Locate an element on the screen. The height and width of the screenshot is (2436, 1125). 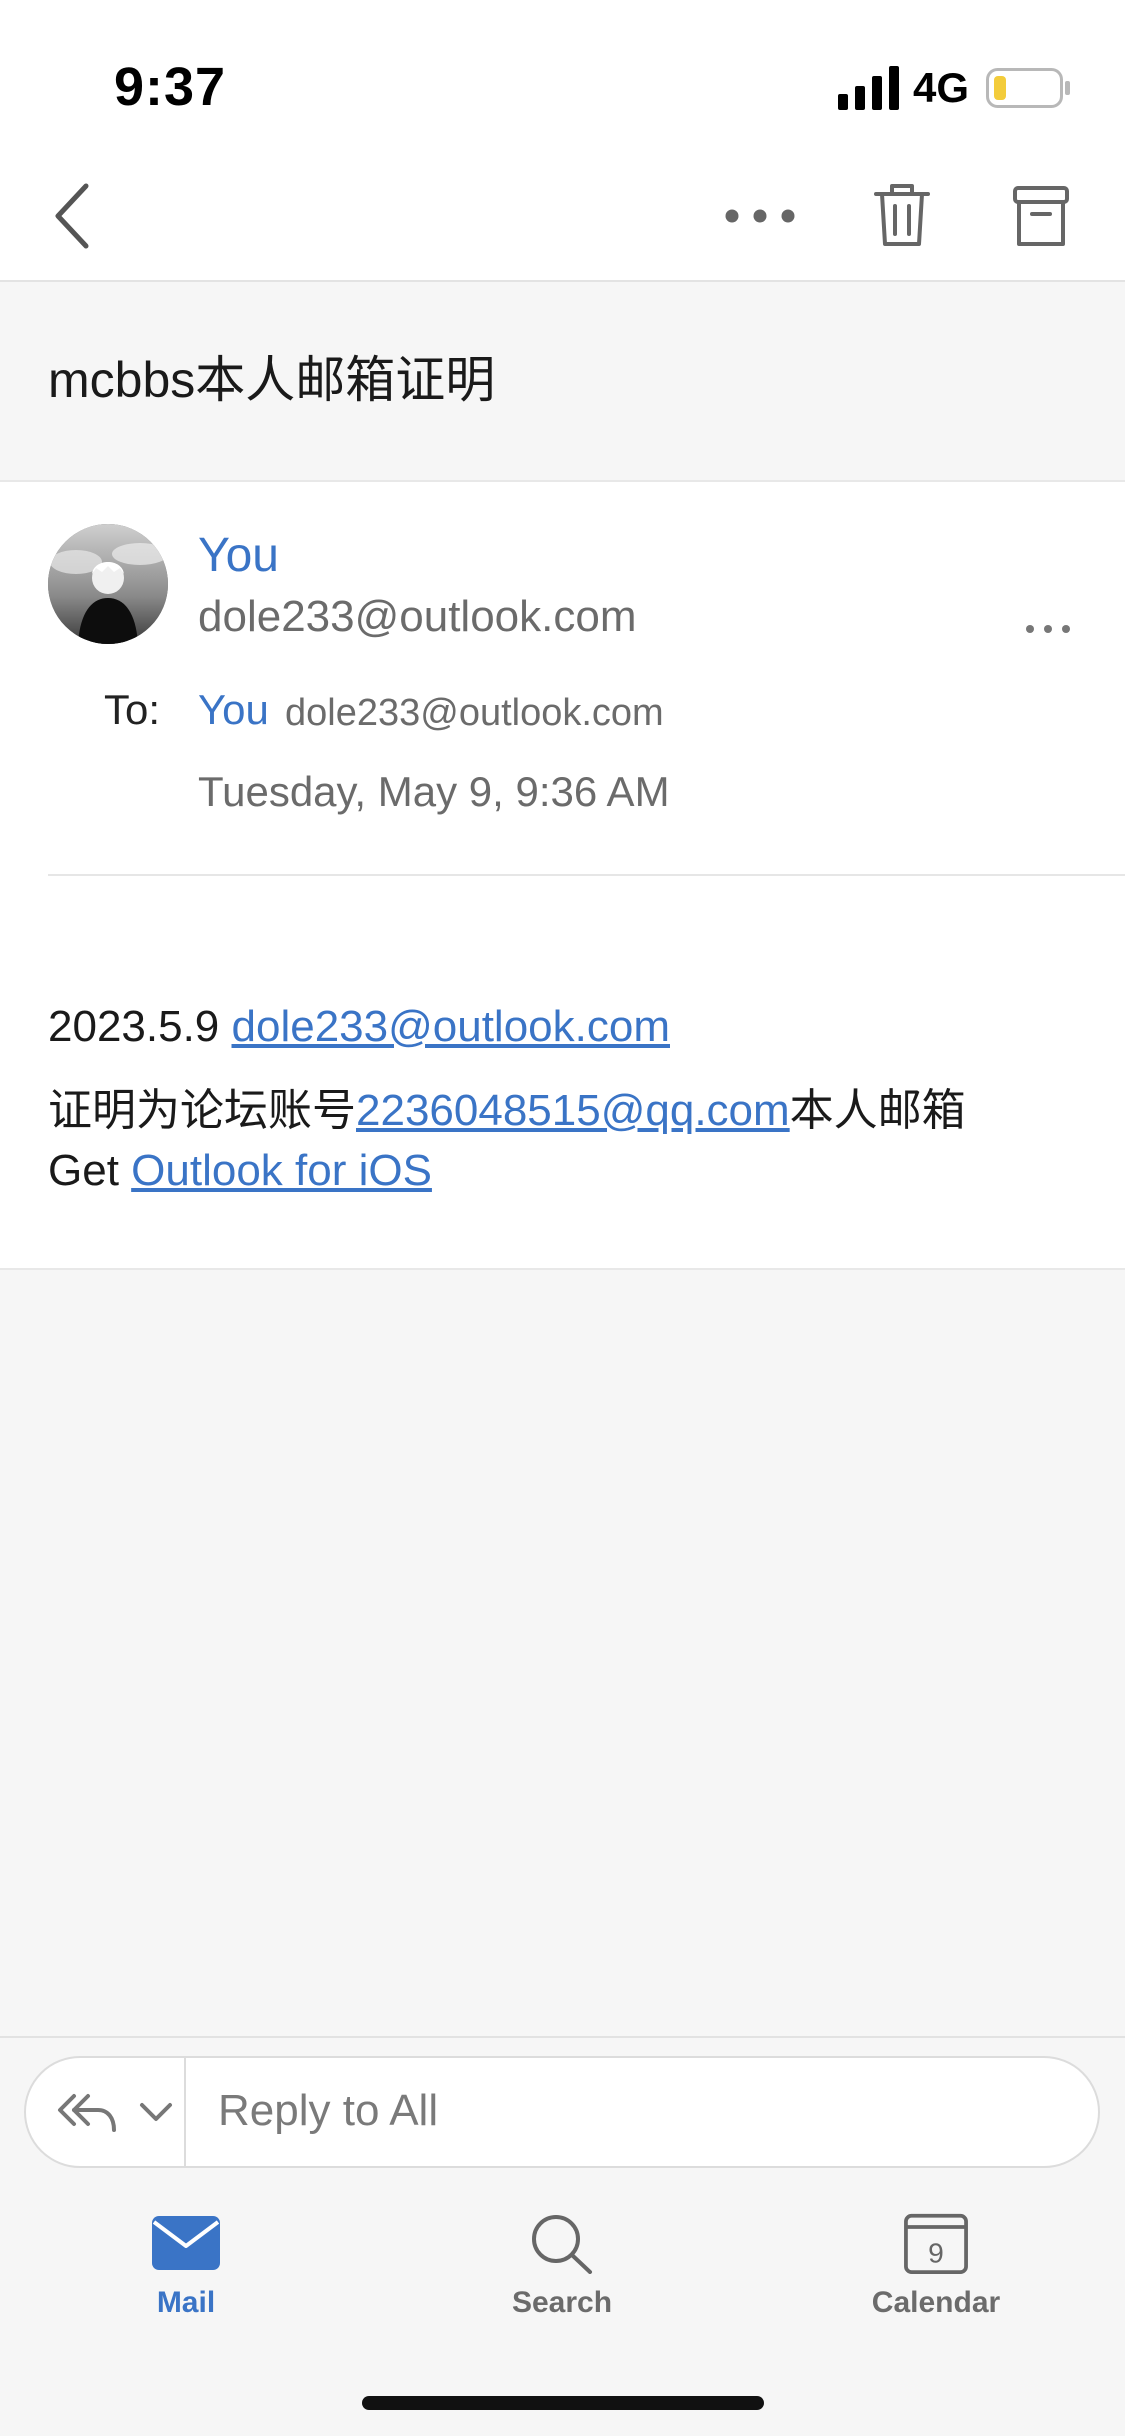
envelope-icon is located at coordinates (186, 2243).